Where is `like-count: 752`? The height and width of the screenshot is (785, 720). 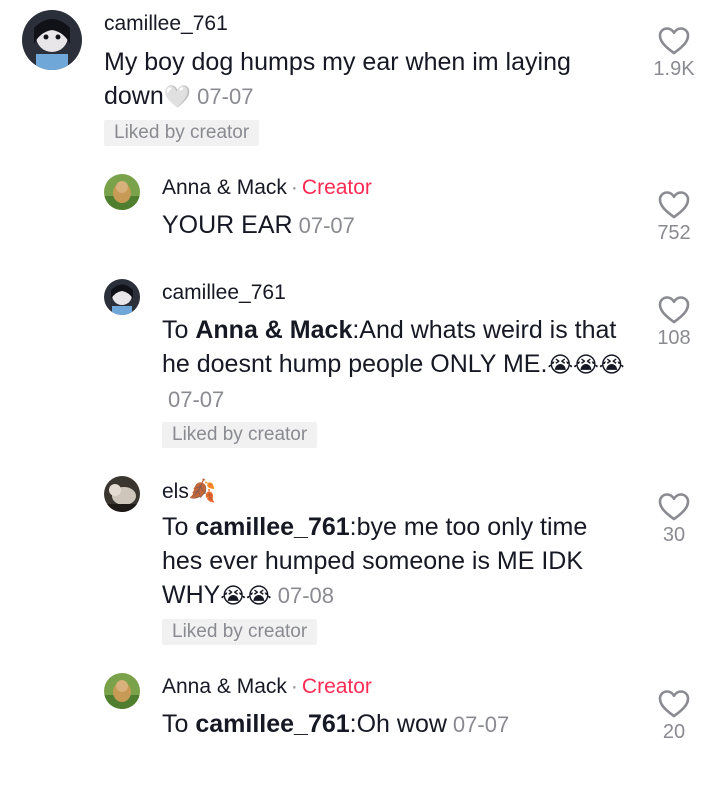
like-count: 752 is located at coordinates (674, 233).